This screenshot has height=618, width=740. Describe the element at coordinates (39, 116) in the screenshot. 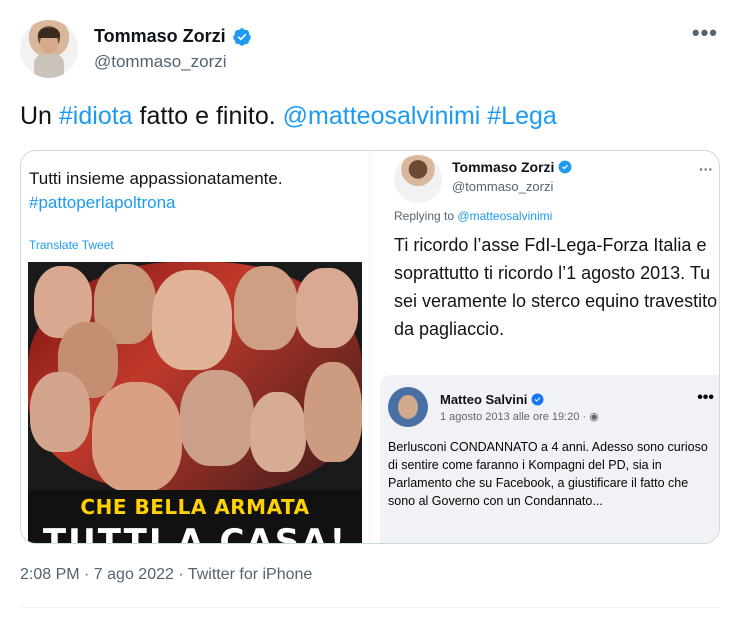

I see `tweet-text-part-0: Un` at that location.